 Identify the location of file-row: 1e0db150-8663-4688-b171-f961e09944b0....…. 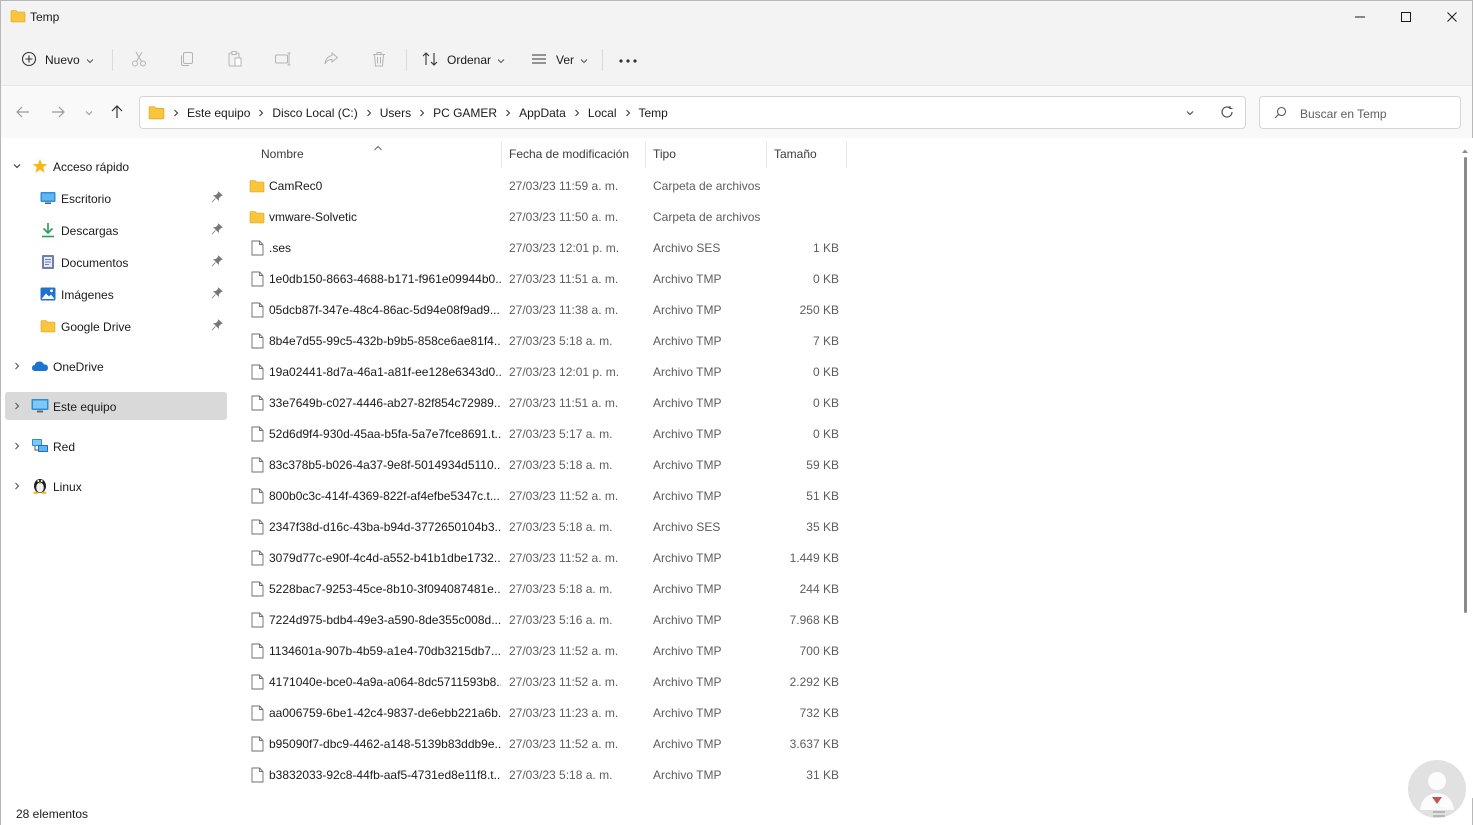
(539, 278).